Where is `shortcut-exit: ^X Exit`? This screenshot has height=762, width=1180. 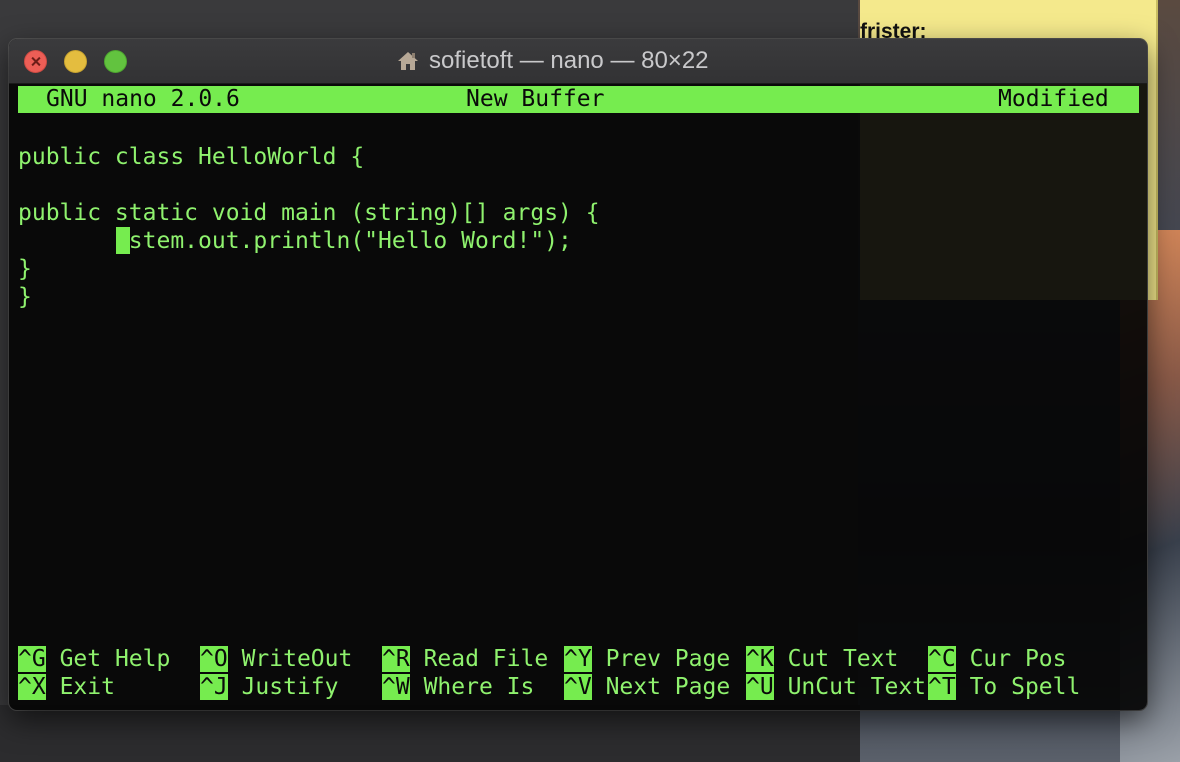
shortcut-exit: ^X Exit is located at coordinates (66, 687).